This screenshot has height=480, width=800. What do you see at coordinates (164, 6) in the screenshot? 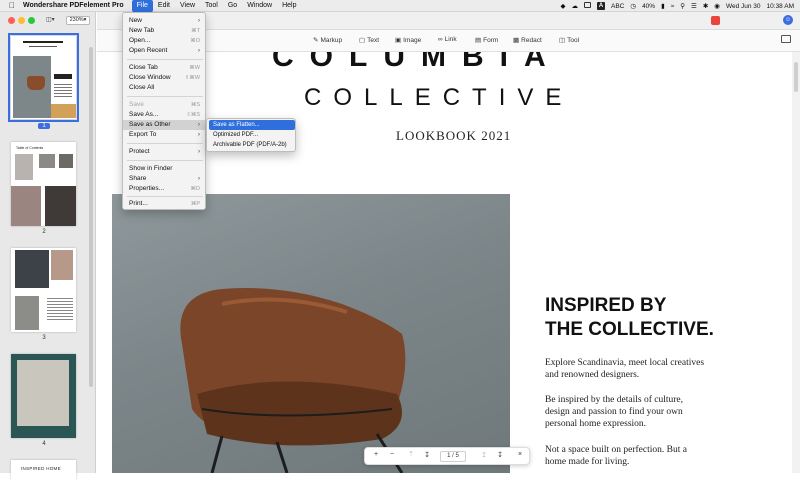
I see `menu-edit: Edit` at bounding box center [164, 6].